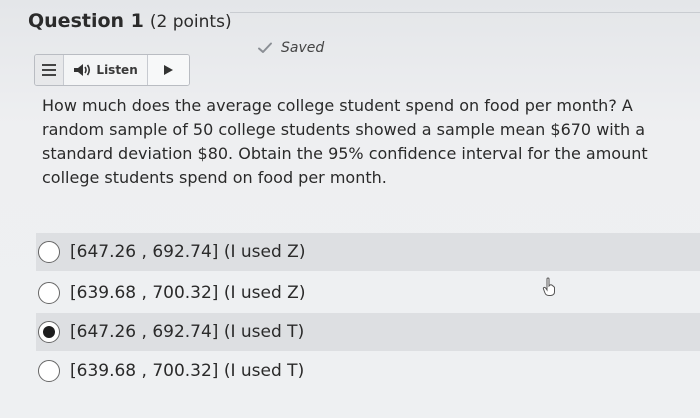  I want to click on answer-option-4: [639.68 , 700.32] (I used T), so click(368, 371).